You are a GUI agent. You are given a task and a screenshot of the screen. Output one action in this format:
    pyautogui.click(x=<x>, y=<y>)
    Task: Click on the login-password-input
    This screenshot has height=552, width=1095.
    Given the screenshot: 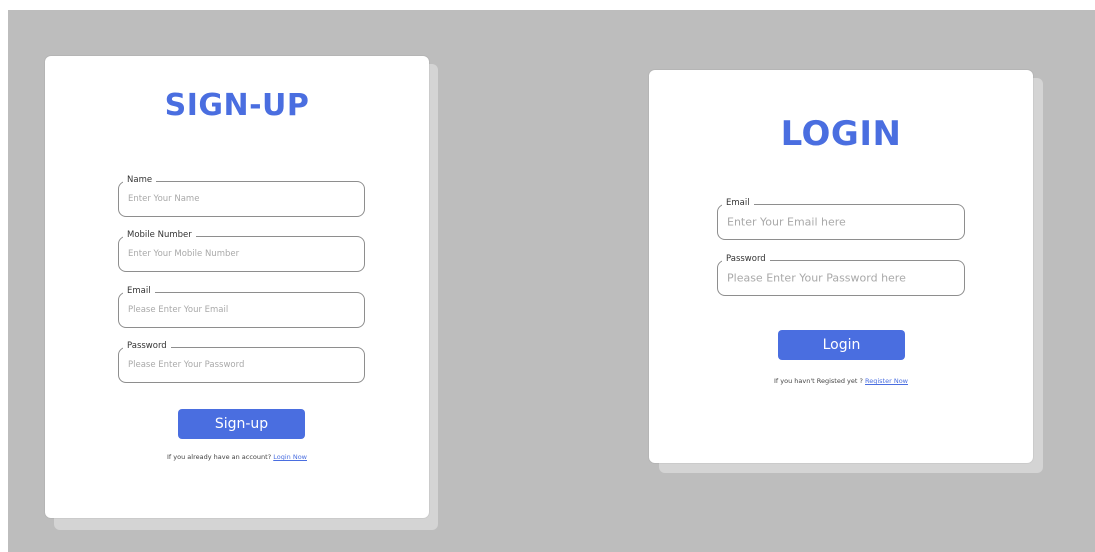 What is the action you would take?
    pyautogui.click(x=841, y=278)
    